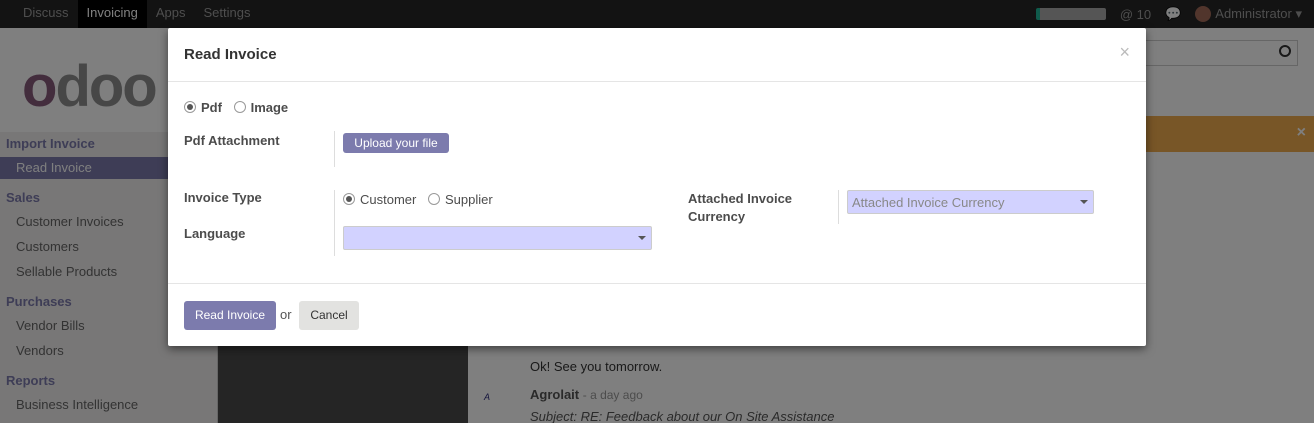  What do you see at coordinates (239, 107) in the screenshot?
I see `radio-image` at bounding box center [239, 107].